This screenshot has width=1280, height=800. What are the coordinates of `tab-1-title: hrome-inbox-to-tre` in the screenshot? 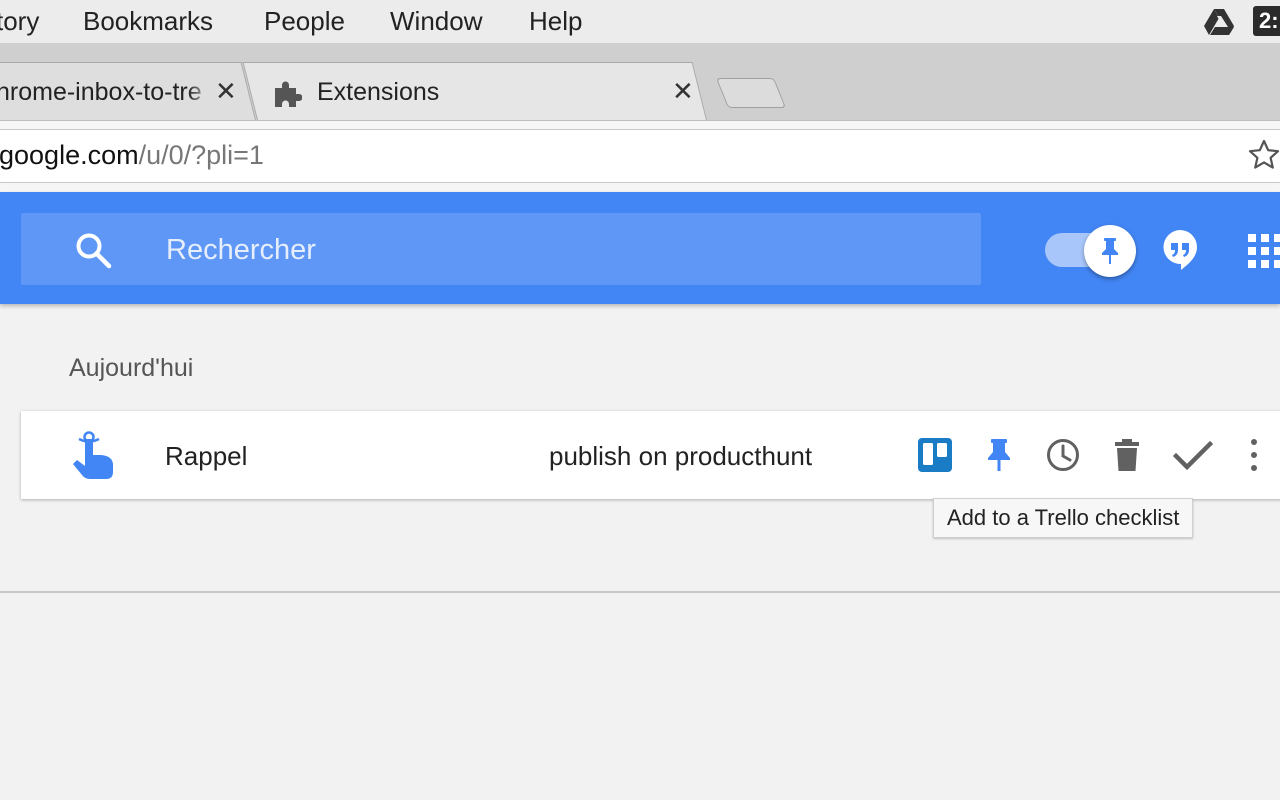 It's located at (101, 92).